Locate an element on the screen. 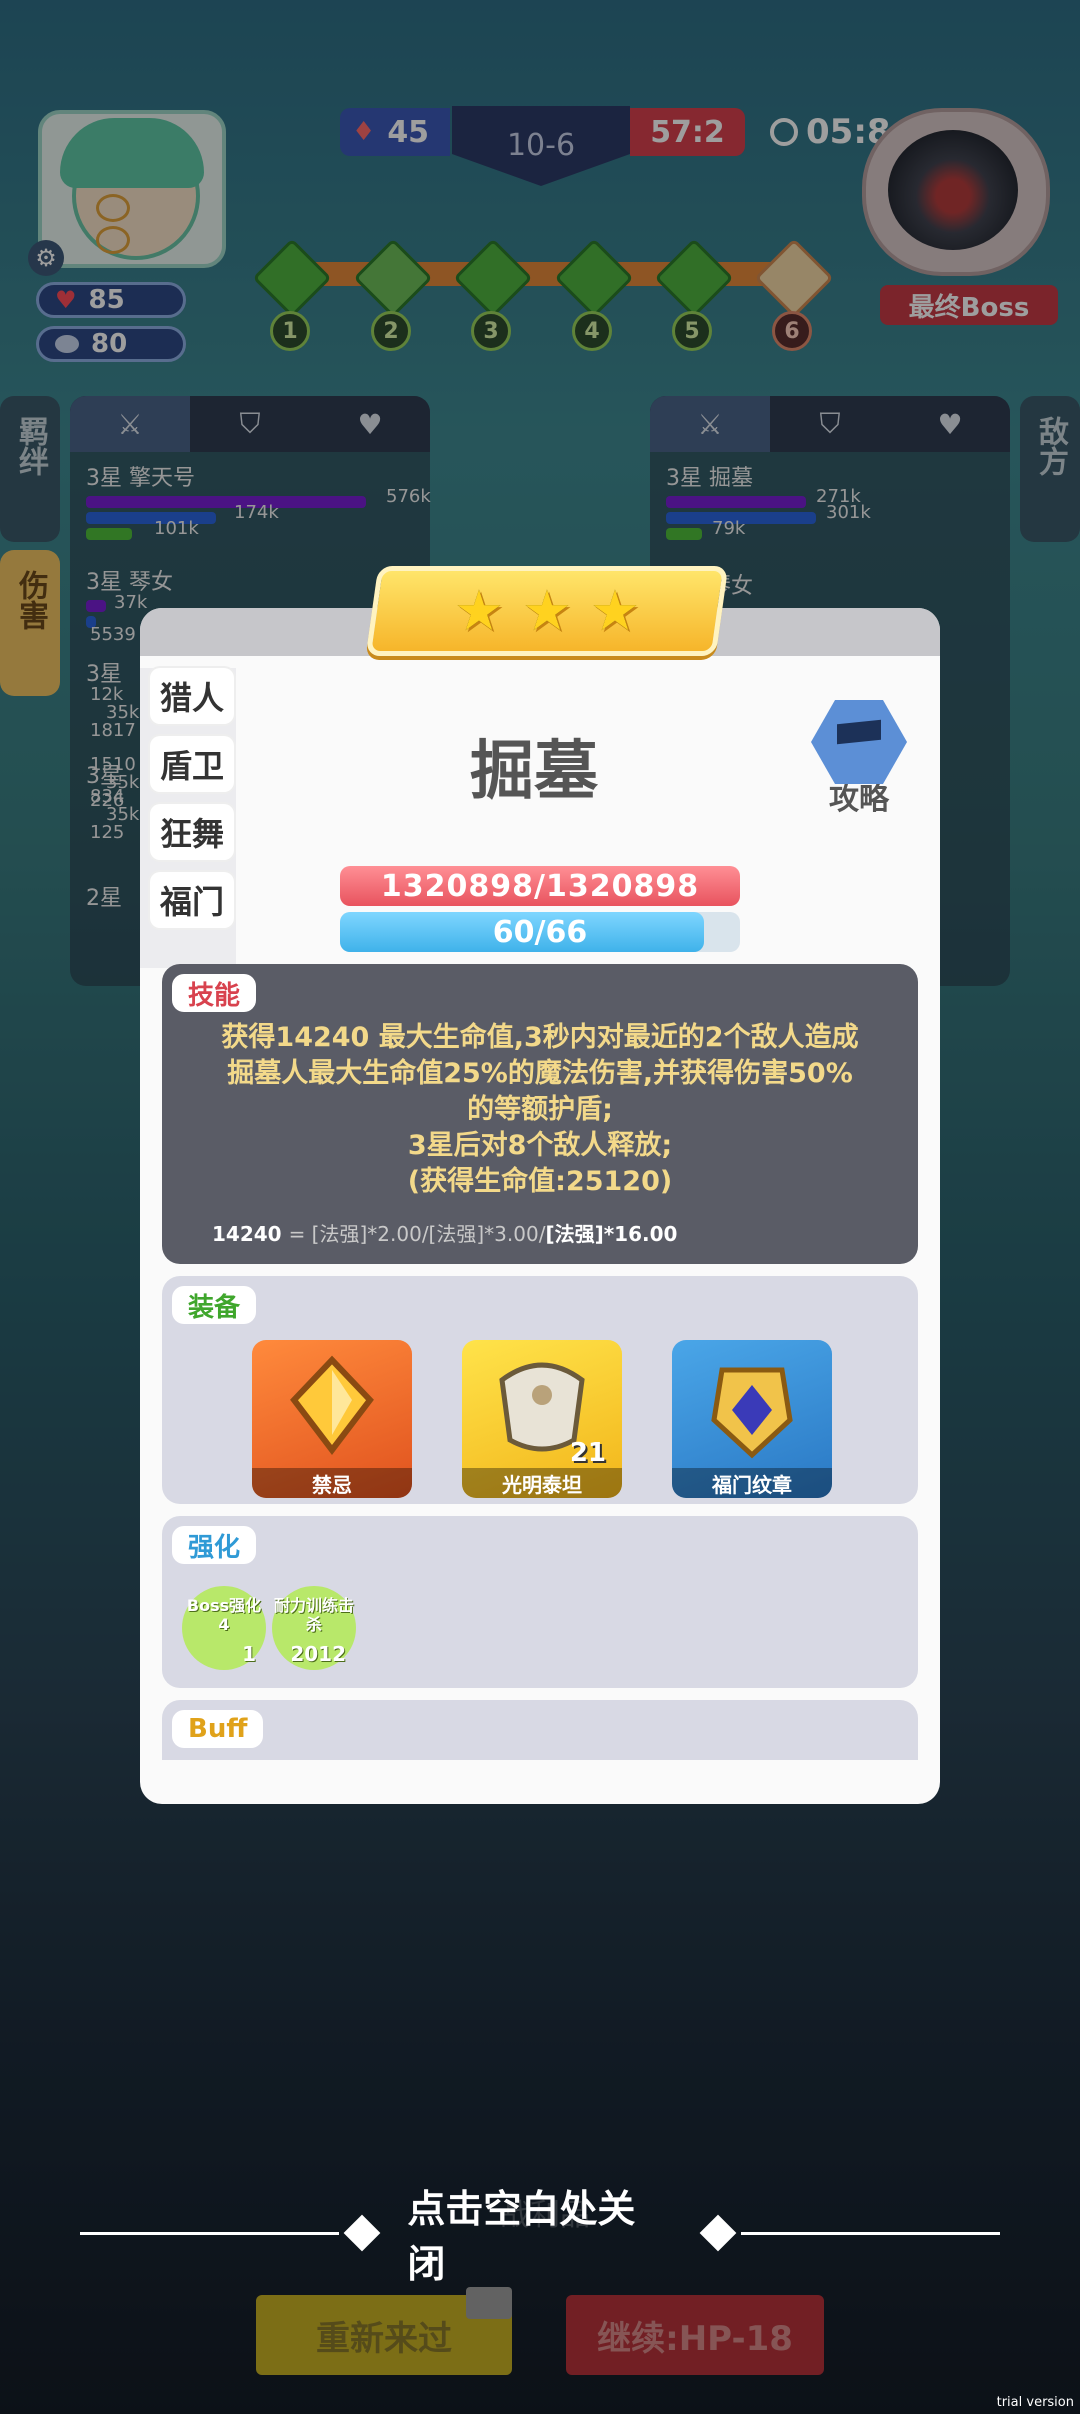  equip-name: 光明泰坦 is located at coordinates (542, 1483).